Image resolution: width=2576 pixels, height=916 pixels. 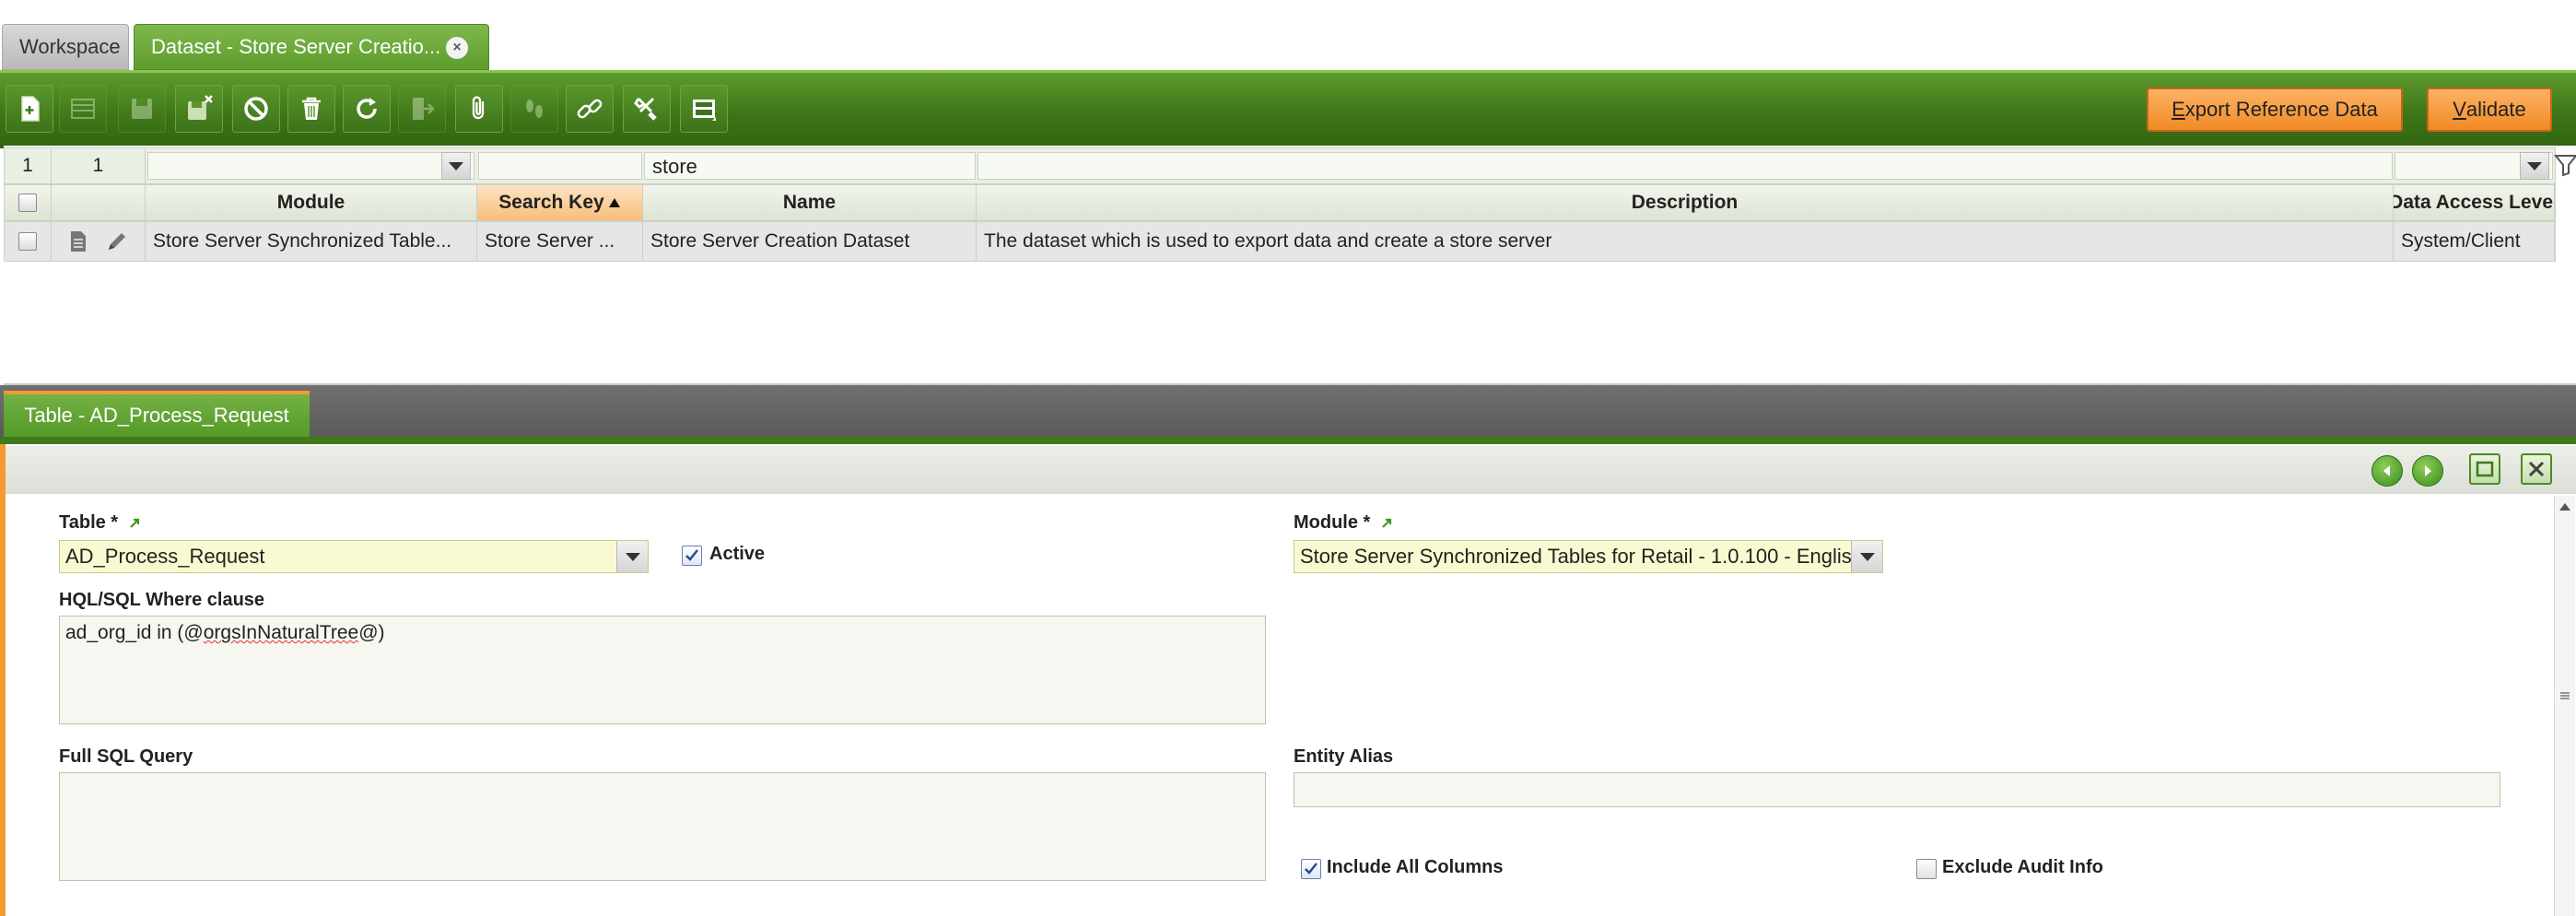 I want to click on audit-trail-button, so click(x=534, y=109).